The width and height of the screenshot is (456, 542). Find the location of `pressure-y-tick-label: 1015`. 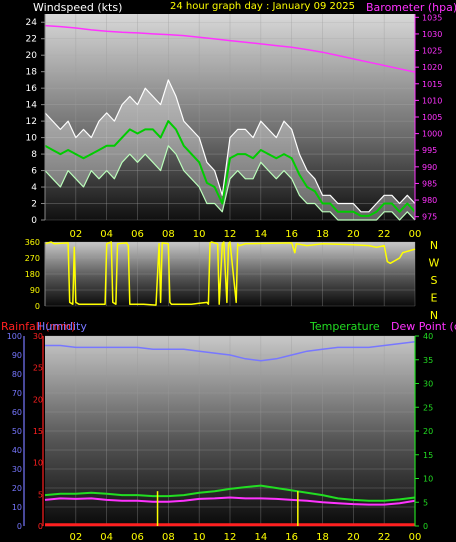

pressure-y-tick-label: 1015 is located at coordinates (432, 84).